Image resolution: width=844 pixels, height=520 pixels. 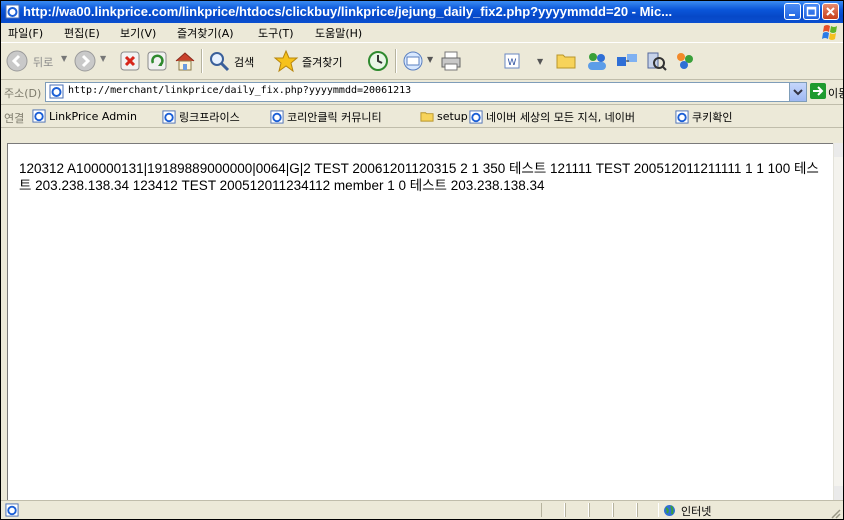 What do you see at coordinates (209, 117) in the screenshot?
I see `link-label: 링크프라이스` at bounding box center [209, 117].